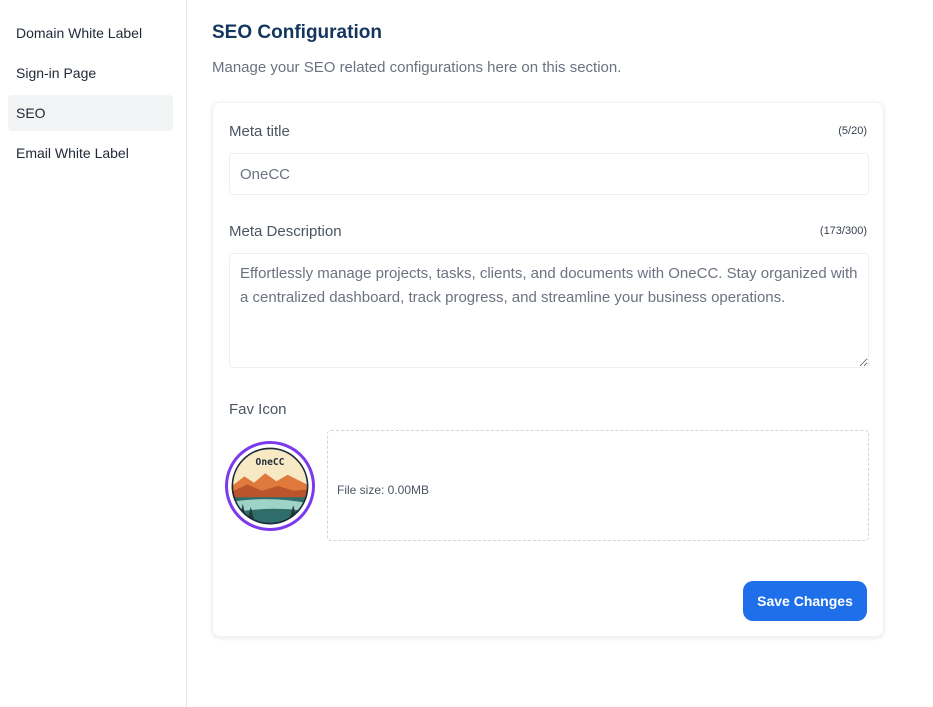 The width and height of the screenshot is (933, 707). I want to click on meta-description-counter: (173/300), so click(843, 231).